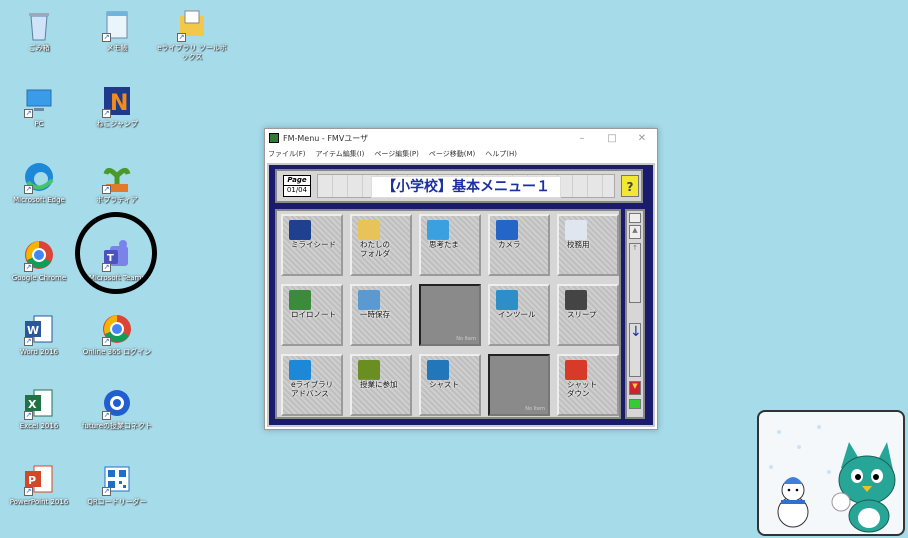 The height and width of the screenshot is (538, 908). Describe the element at coordinates (612, 138) in the screenshot. I see `maximize-button: □` at that location.